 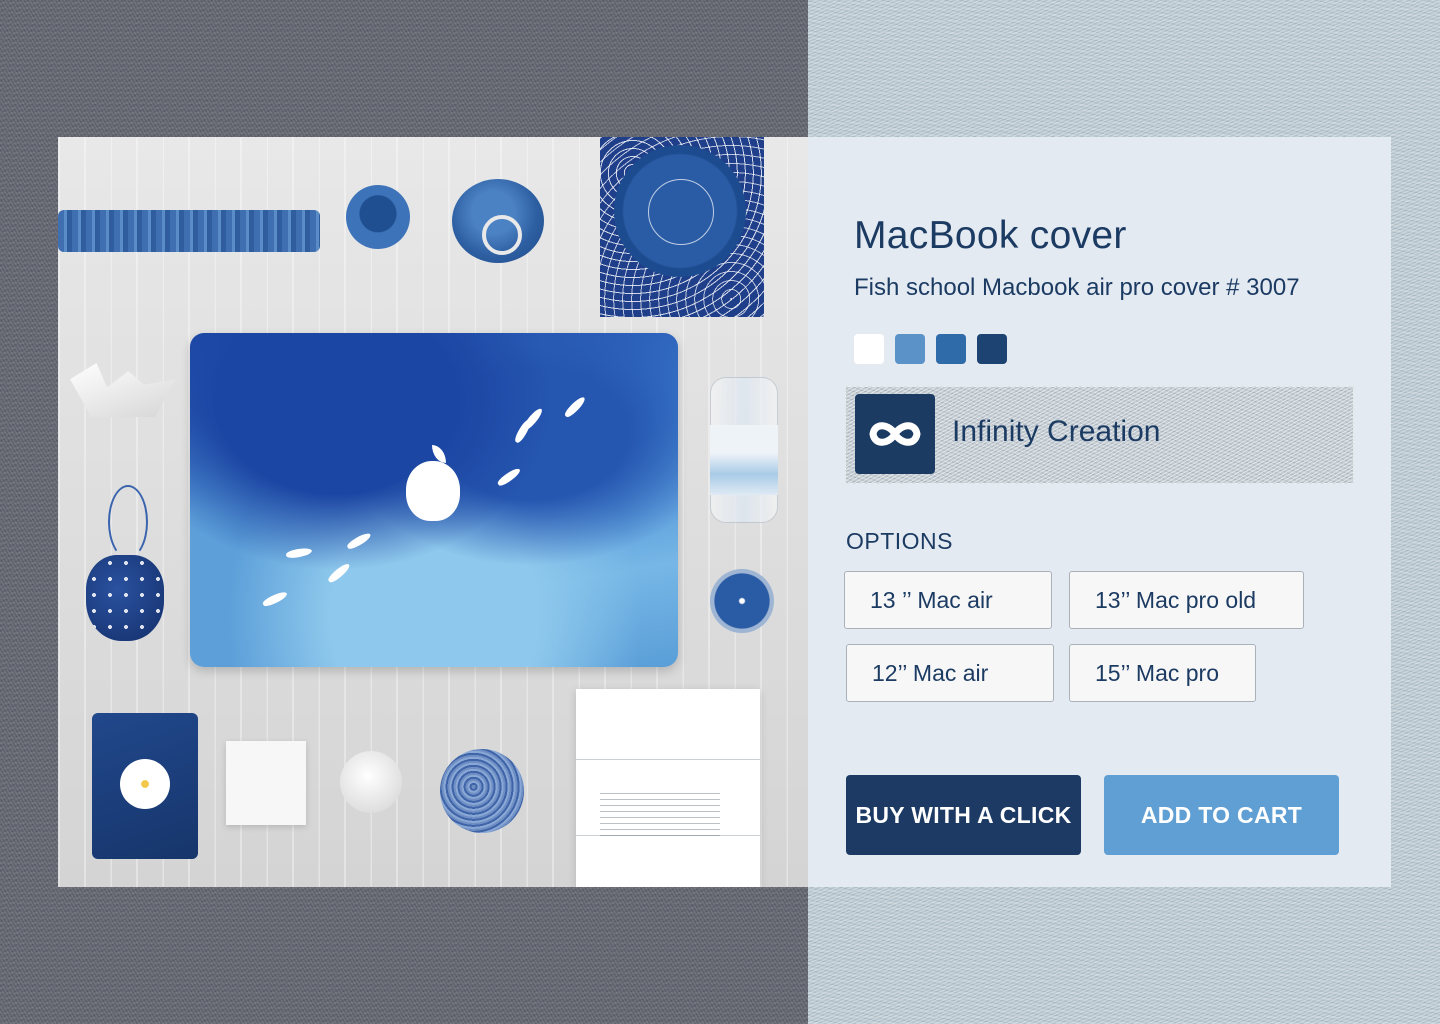 What do you see at coordinates (910, 349) in the screenshot?
I see `color-swatch-light-blue` at bounding box center [910, 349].